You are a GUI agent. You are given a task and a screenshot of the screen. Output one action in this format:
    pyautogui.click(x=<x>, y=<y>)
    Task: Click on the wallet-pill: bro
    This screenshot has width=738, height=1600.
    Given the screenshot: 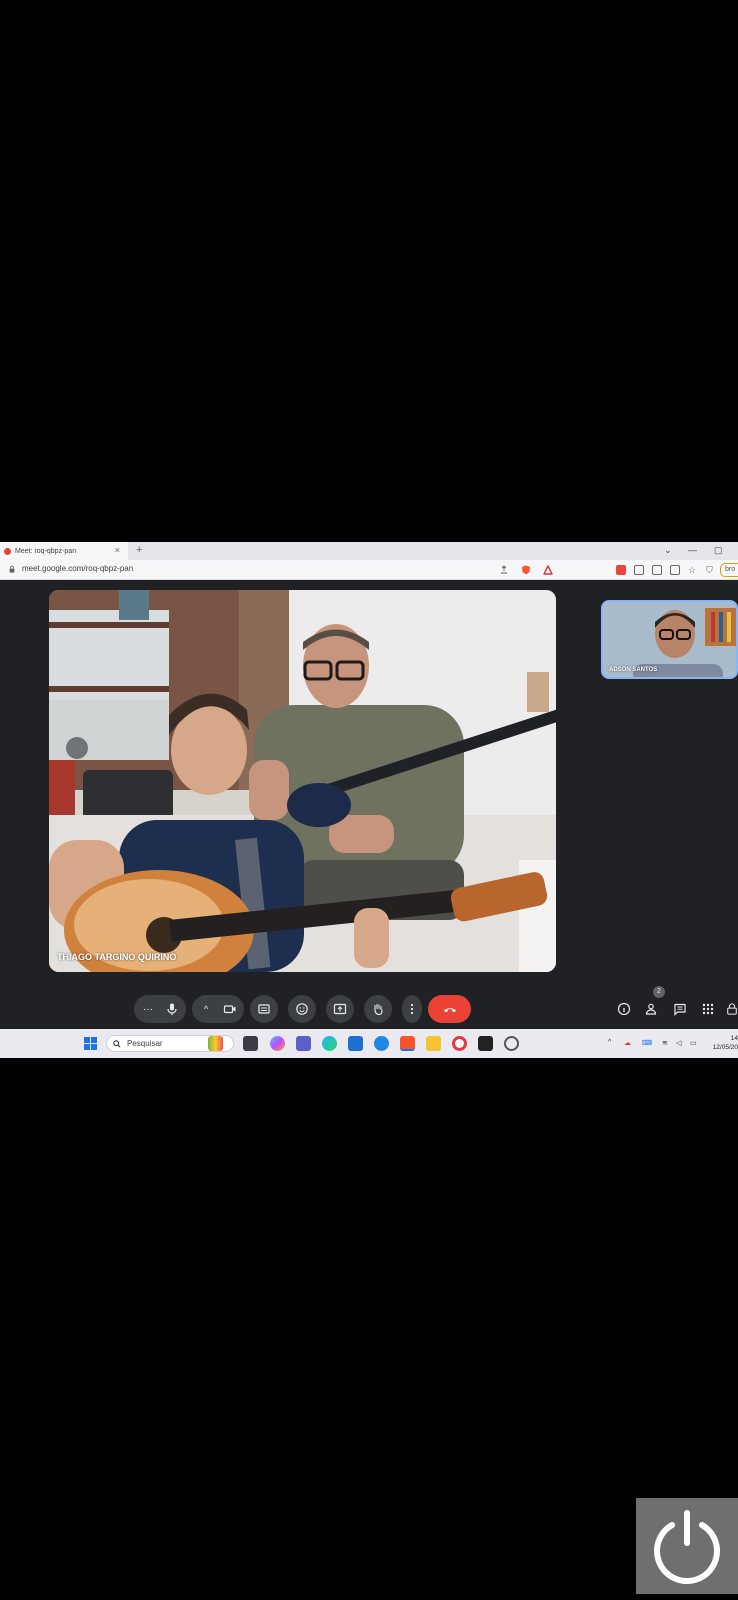 What is the action you would take?
    pyautogui.click(x=729, y=570)
    